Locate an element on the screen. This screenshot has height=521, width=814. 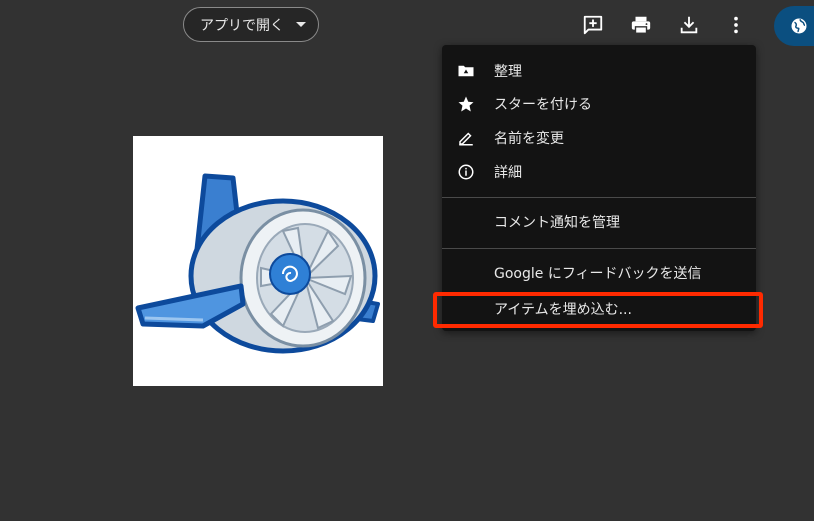
star-icon is located at coordinates (466, 104).